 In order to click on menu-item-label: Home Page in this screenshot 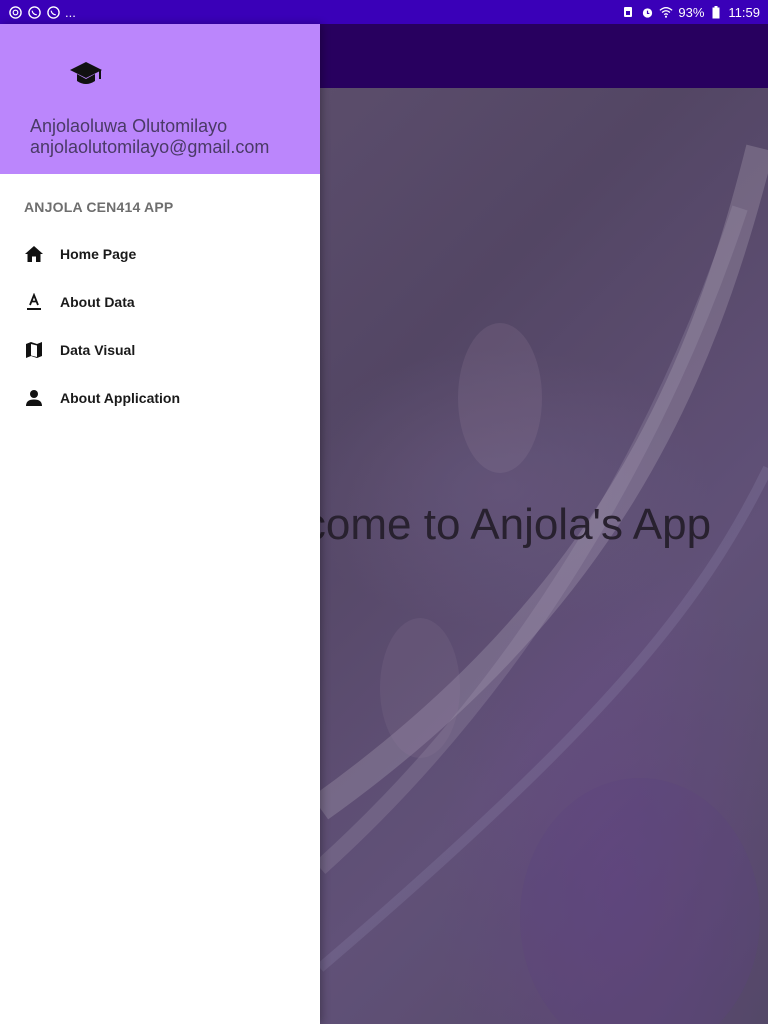, I will do `click(98, 254)`.